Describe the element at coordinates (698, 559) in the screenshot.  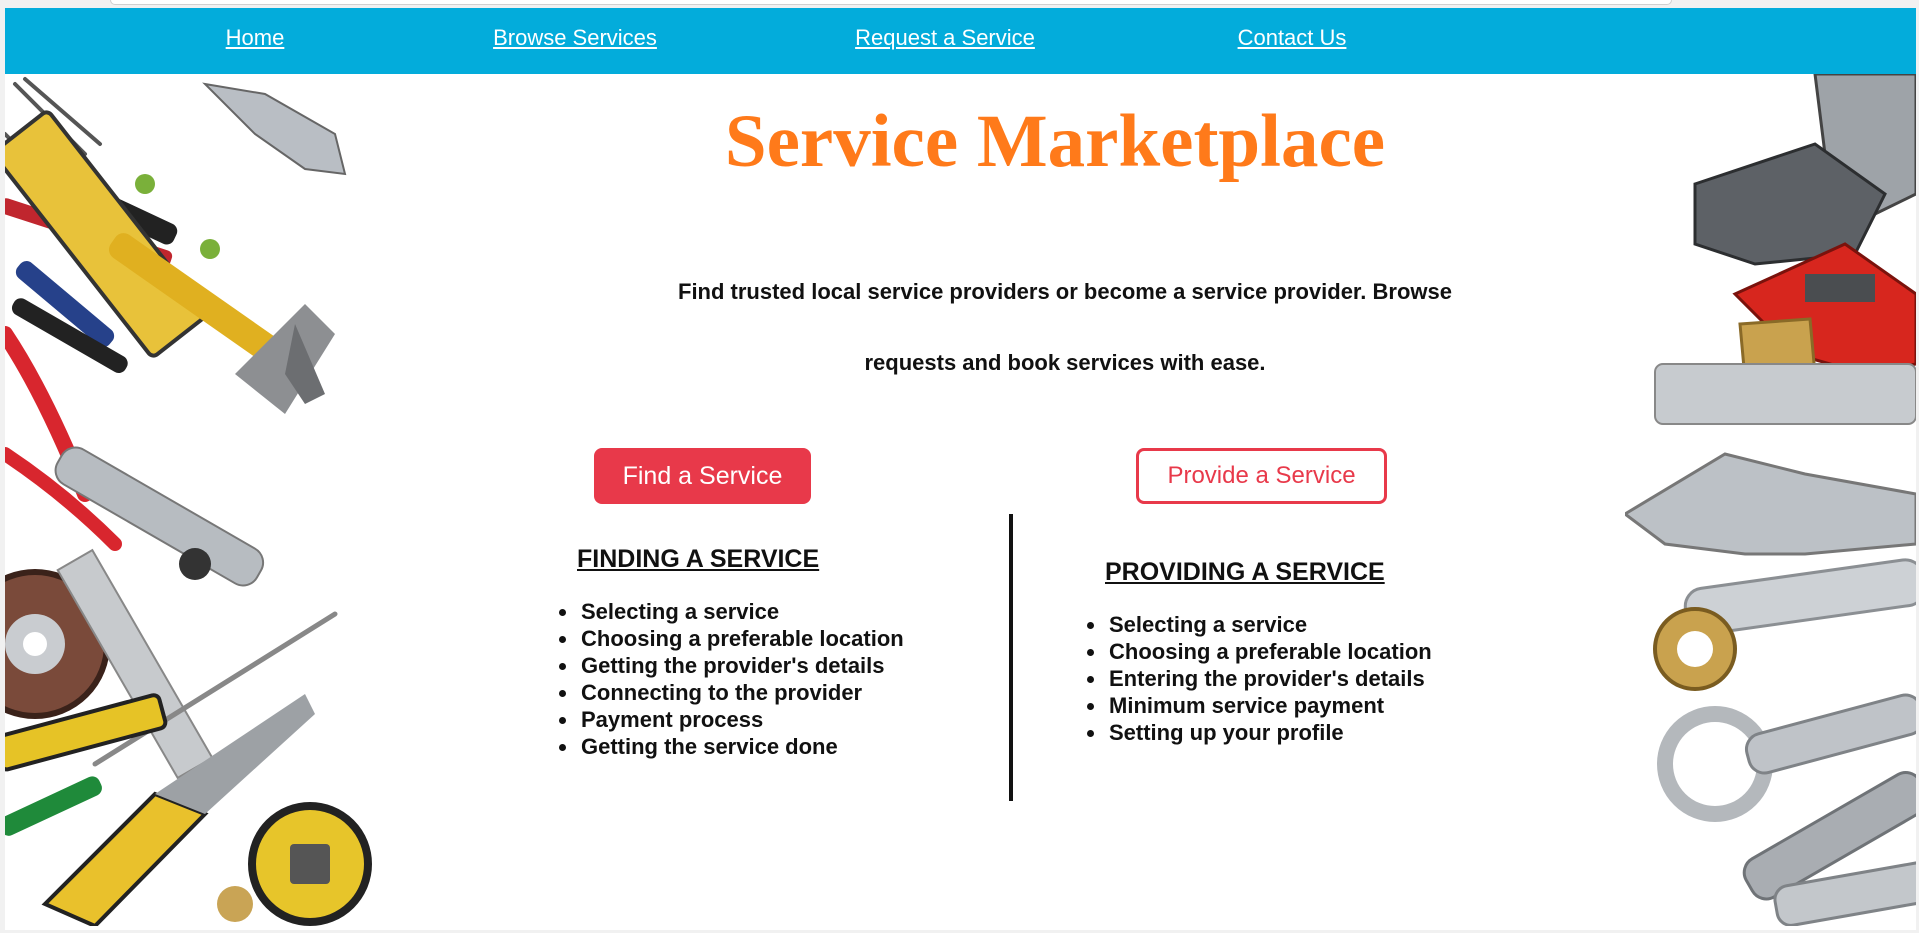
I see `finding-service-heading: FINDING A SERVICE` at that location.